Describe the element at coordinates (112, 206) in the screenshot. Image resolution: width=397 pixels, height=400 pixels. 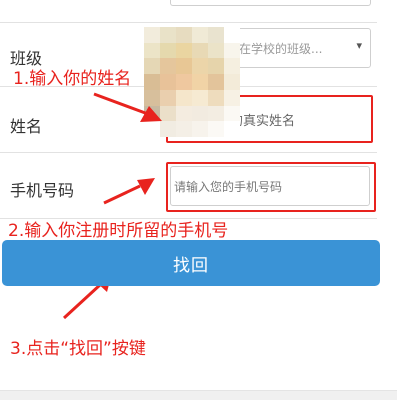
I see `annotation-arrows` at that location.